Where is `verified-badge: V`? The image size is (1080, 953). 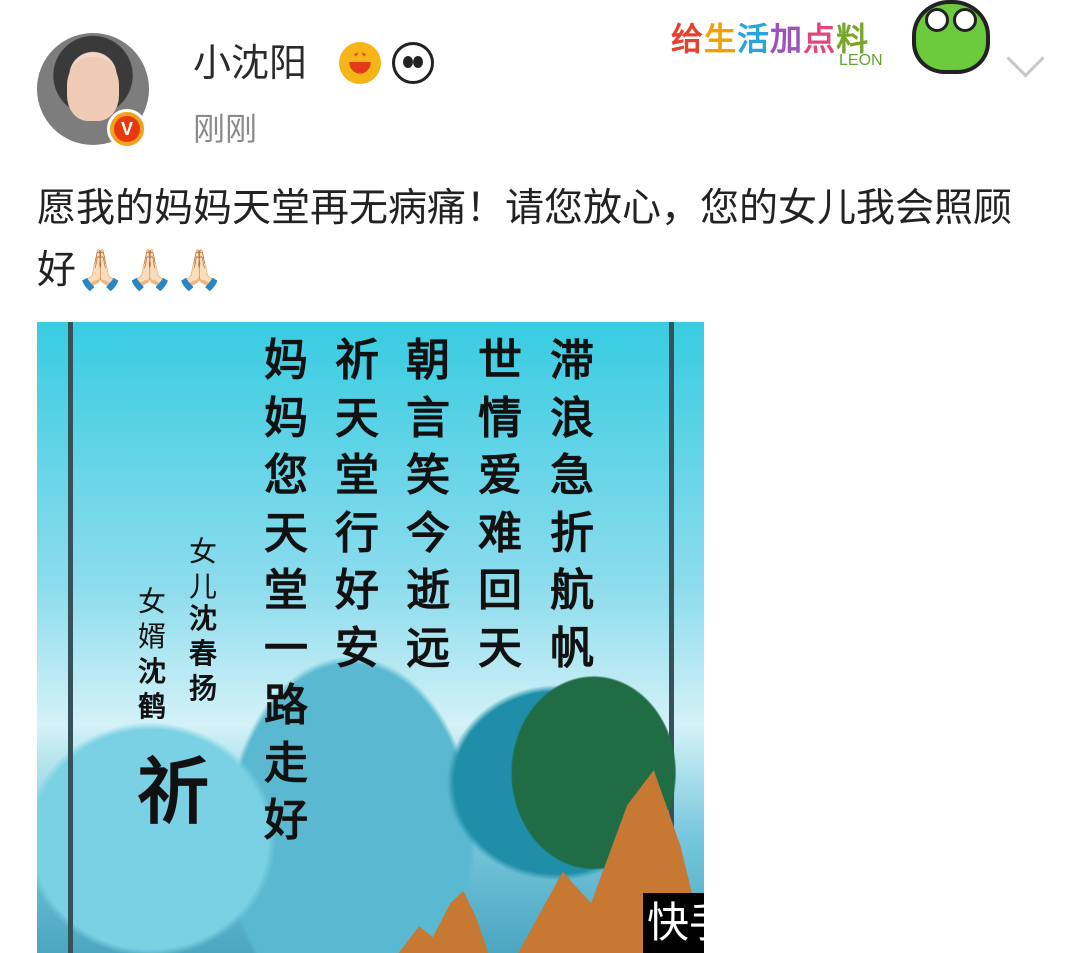
verified-badge: V is located at coordinates (127, 129).